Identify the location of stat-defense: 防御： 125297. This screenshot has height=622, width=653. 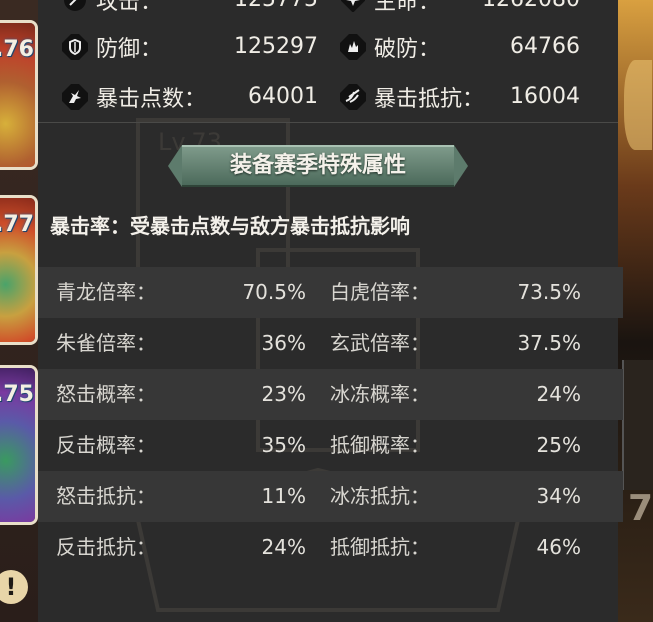
(189, 47).